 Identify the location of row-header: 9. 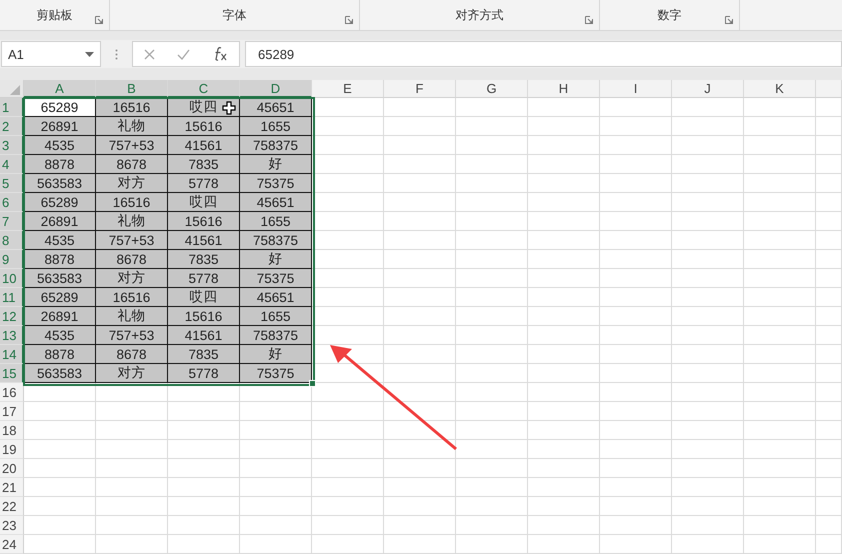
(12, 259).